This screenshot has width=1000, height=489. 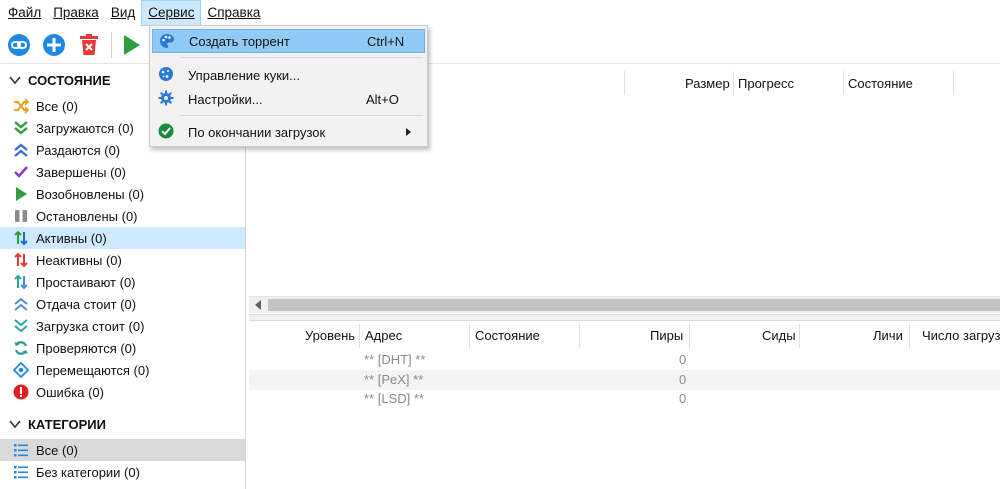 I want to click on category-uncategorized: Без категории (0), so click(x=122, y=472).